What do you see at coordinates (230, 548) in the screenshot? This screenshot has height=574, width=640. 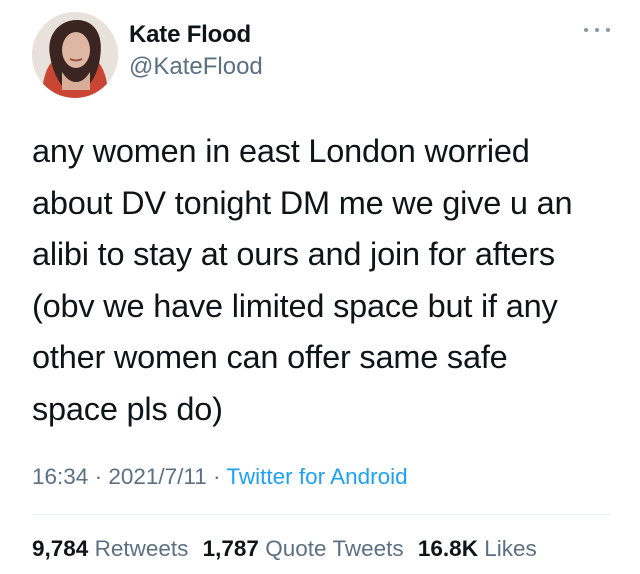 I see `quote-tweets-count: 1,787` at bounding box center [230, 548].